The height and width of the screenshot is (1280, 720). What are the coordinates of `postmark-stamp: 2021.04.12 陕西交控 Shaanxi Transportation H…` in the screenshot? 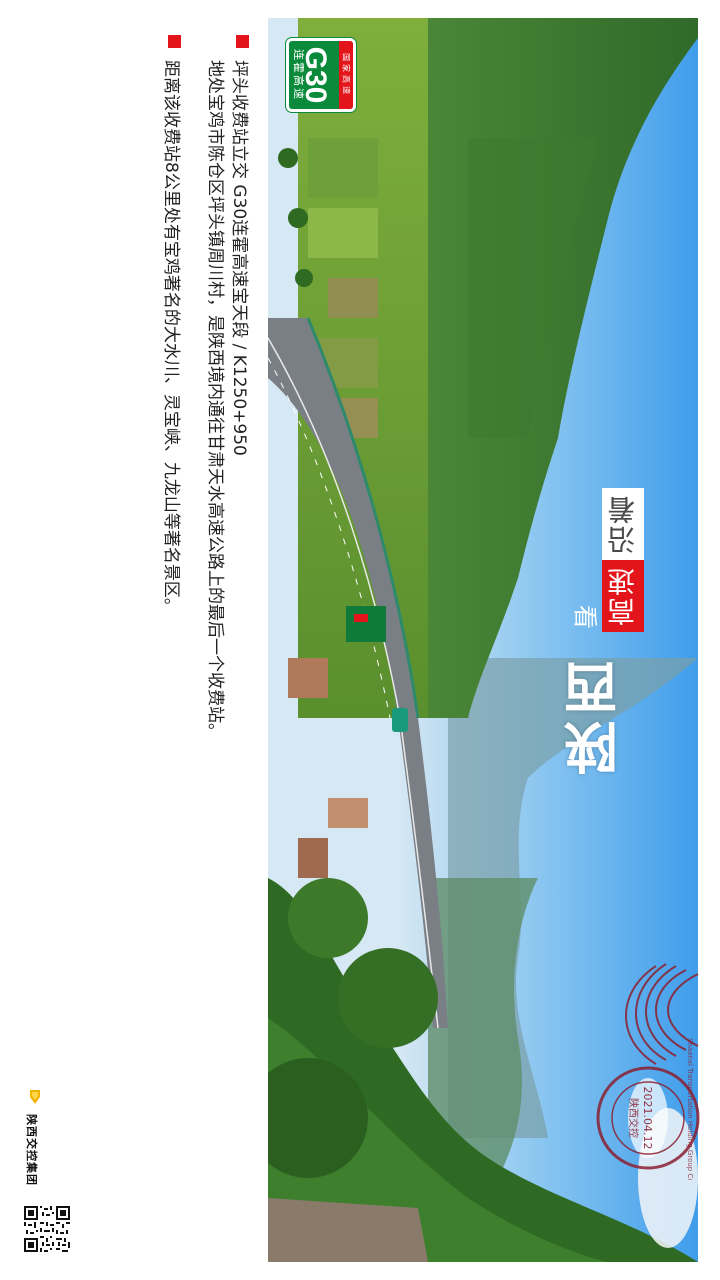 It's located at (648, 1071).